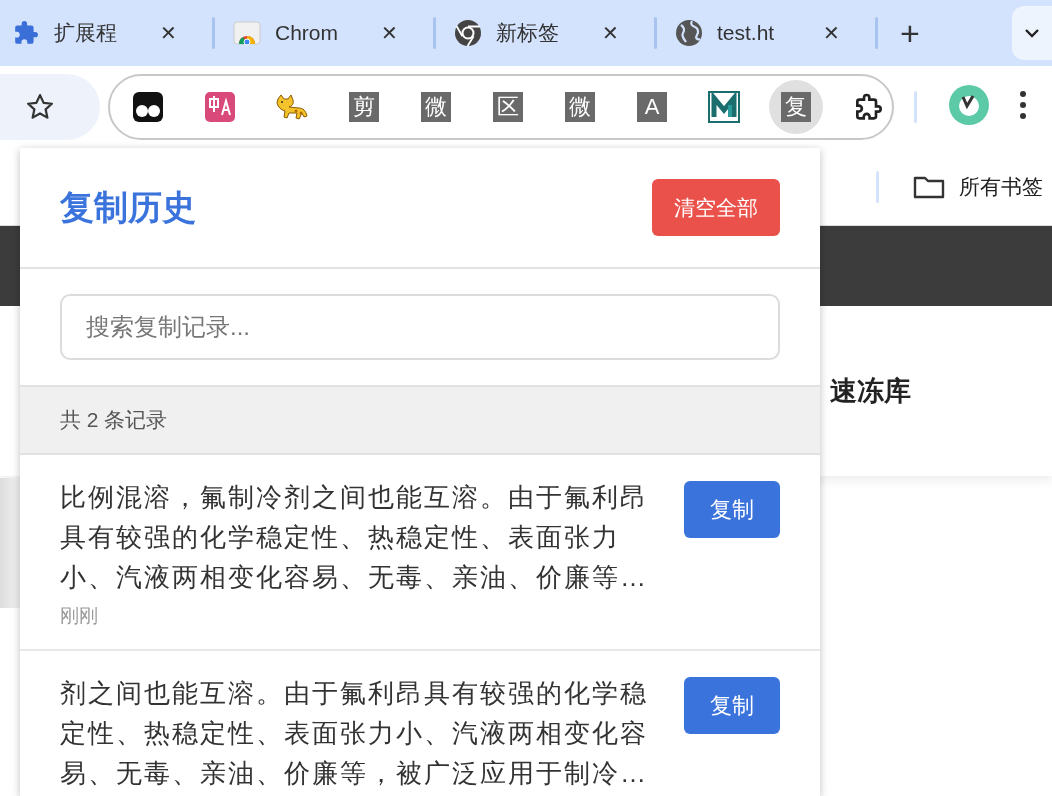 This screenshot has width=1052, height=796. I want to click on page-heading: 速冻库, so click(870, 391).